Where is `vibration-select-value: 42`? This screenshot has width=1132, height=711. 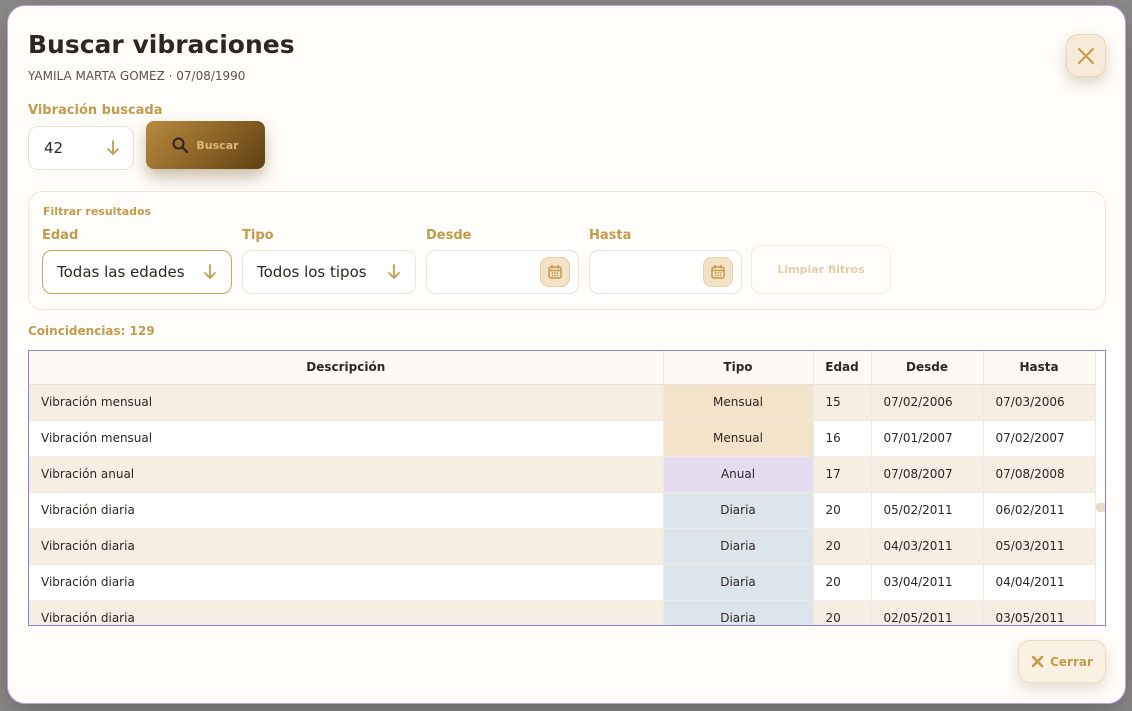
vibration-select-value: 42 is located at coordinates (54, 148).